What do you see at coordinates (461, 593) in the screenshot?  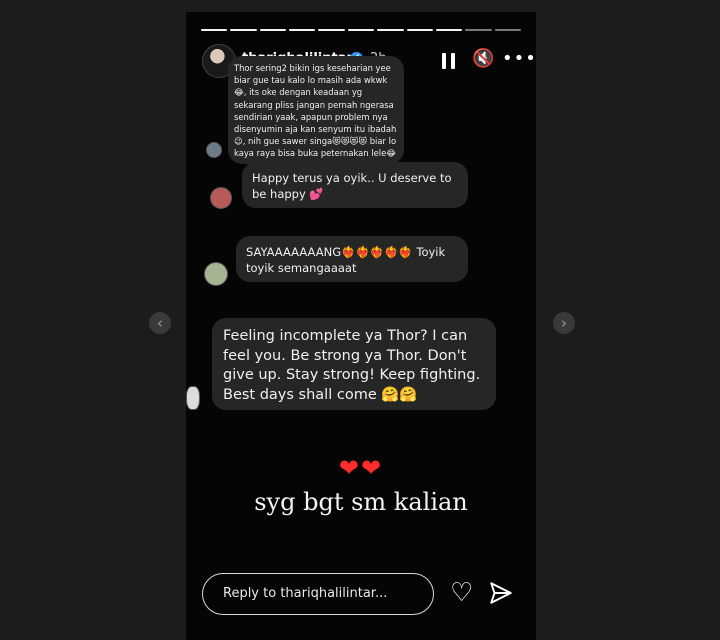 I see `heart-icon: ♡` at bounding box center [461, 593].